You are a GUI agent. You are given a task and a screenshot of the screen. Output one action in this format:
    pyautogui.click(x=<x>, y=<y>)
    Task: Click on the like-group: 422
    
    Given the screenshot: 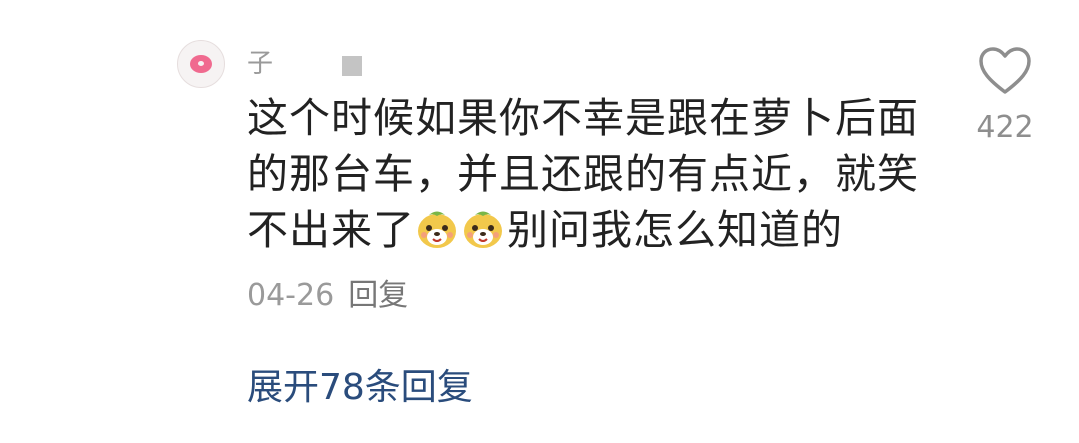 What is the action you would take?
    pyautogui.click(x=1005, y=96)
    